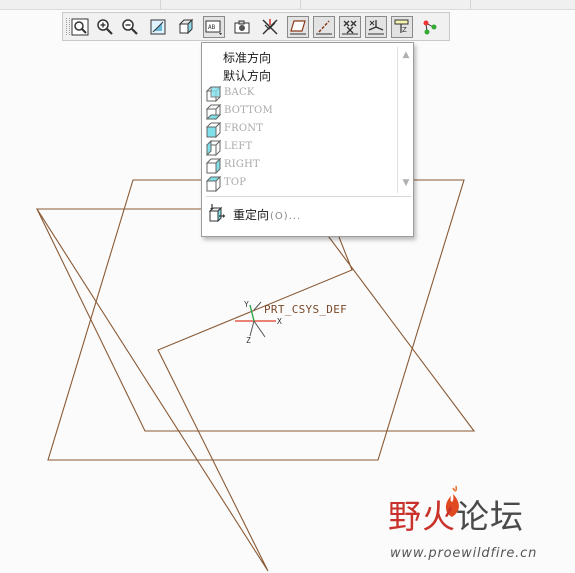 The image size is (575, 573). I want to click on annotations-icon: Z, so click(401, 26).